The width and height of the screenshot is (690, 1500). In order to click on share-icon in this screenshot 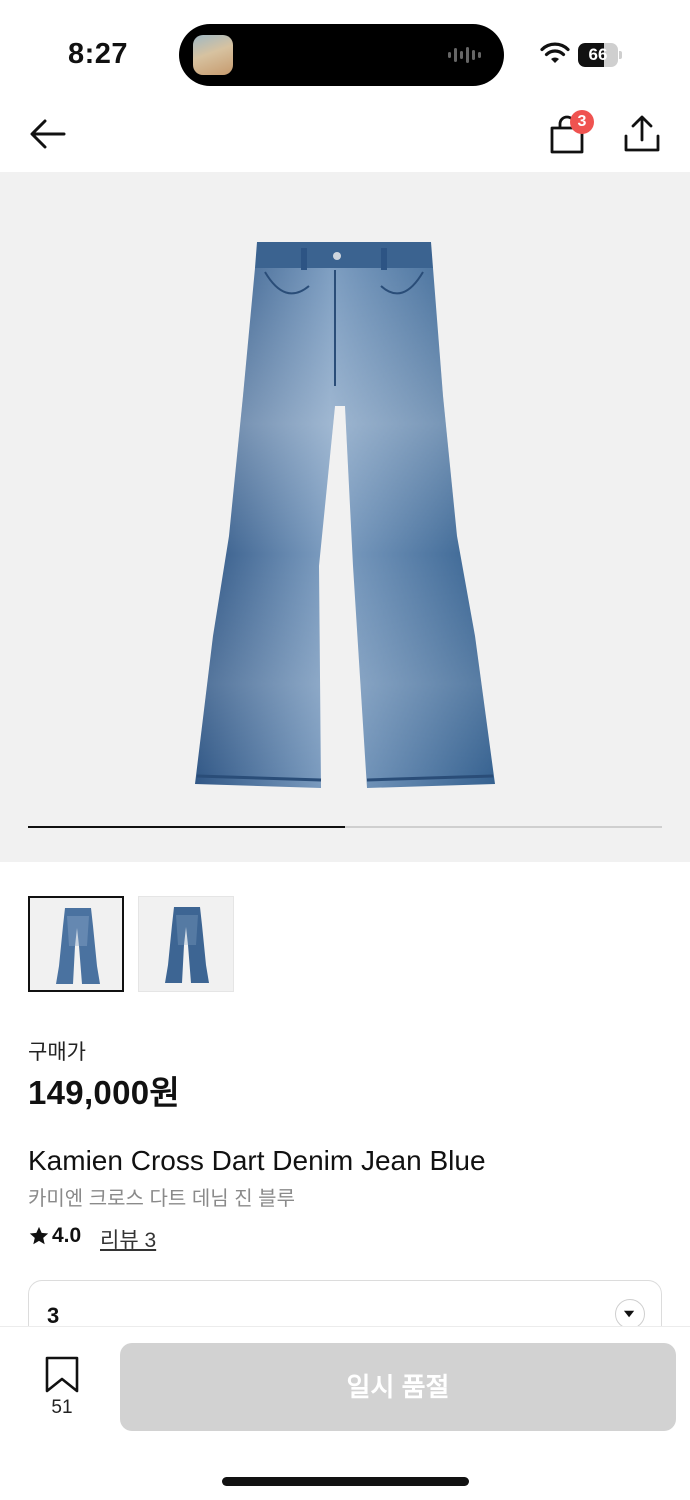, I will do `click(642, 134)`.